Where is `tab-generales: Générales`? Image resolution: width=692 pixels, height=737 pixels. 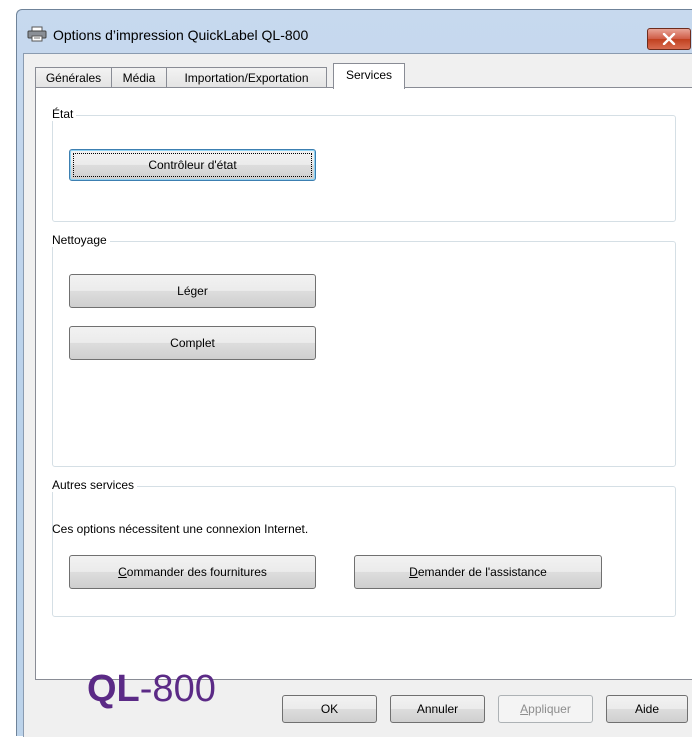
tab-generales: Générales is located at coordinates (73, 77).